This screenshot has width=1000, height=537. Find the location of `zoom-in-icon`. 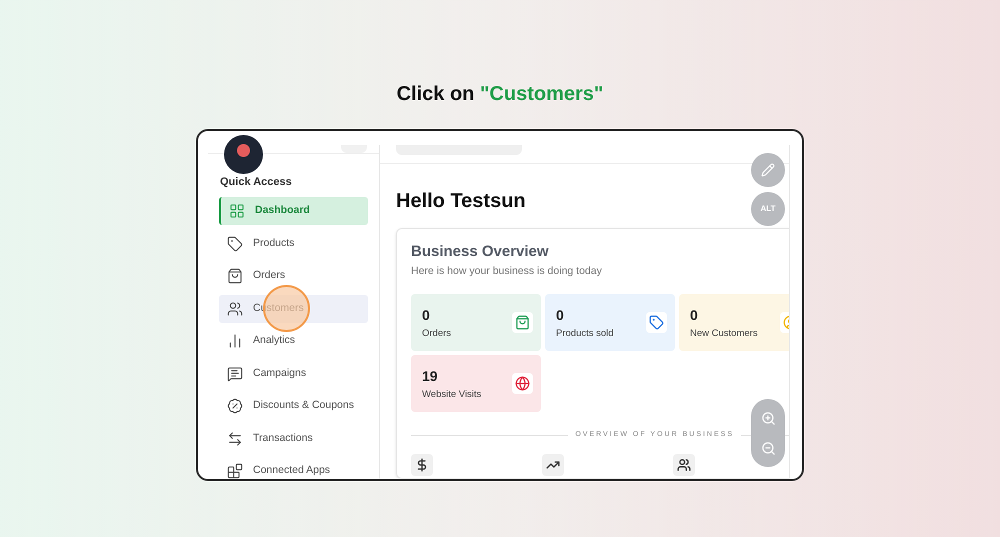

zoom-in-icon is located at coordinates (768, 418).